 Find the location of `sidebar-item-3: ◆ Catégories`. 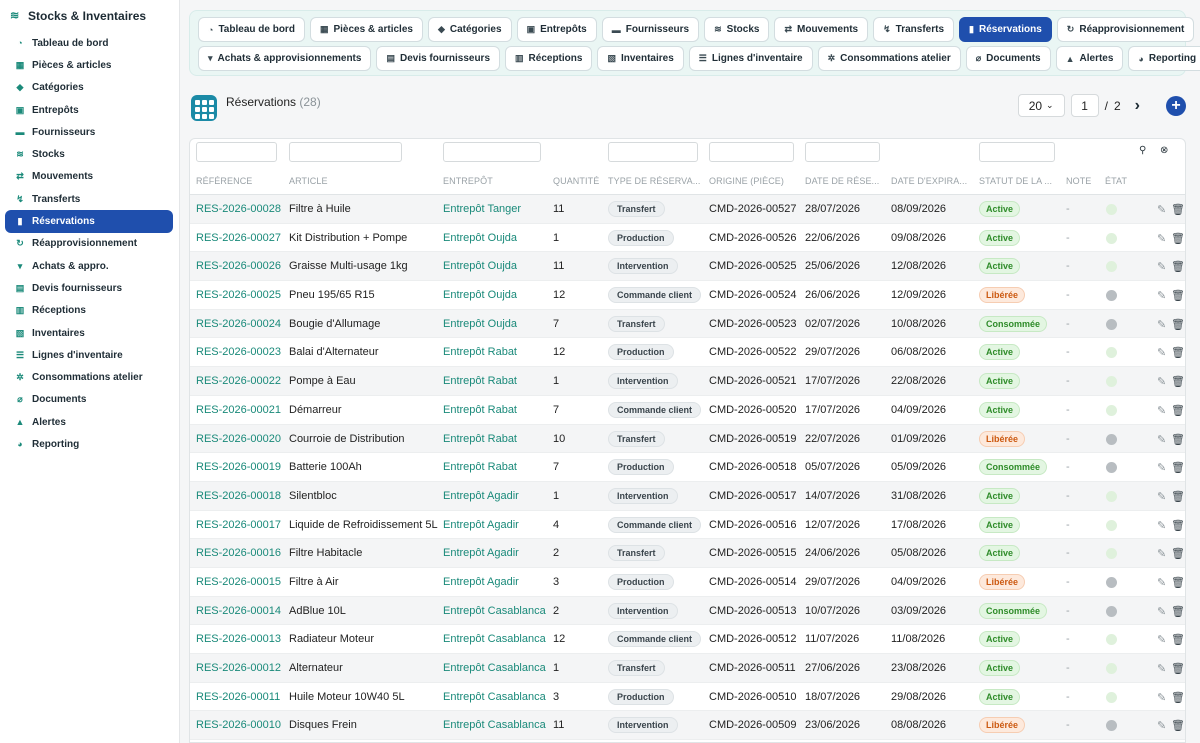

sidebar-item-3: ◆ Catégories is located at coordinates (89, 88).